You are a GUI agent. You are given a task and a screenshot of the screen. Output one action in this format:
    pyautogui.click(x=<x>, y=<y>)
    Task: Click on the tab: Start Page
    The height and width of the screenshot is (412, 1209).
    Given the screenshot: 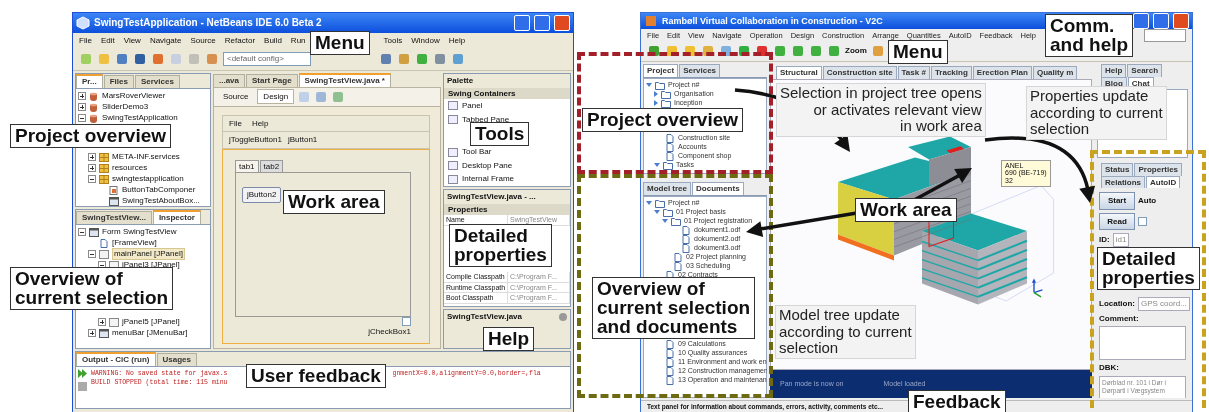 What is the action you would take?
    pyautogui.click(x=272, y=80)
    